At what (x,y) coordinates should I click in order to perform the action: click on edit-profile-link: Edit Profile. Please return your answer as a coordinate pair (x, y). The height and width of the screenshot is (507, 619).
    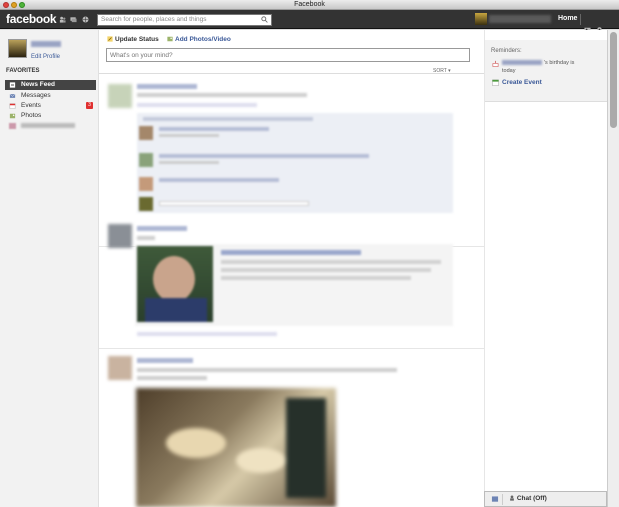
    Looking at the image, I should click on (45, 57).